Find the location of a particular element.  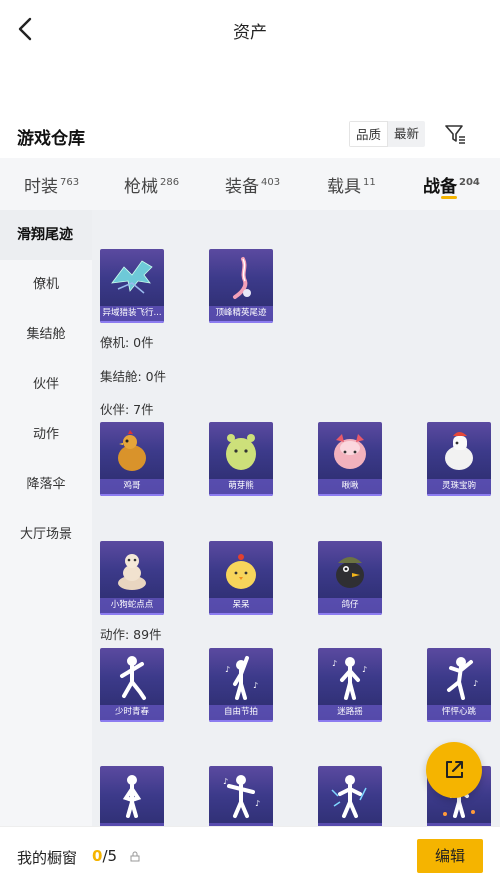

item-label: 少时青春 is located at coordinates (132, 712).